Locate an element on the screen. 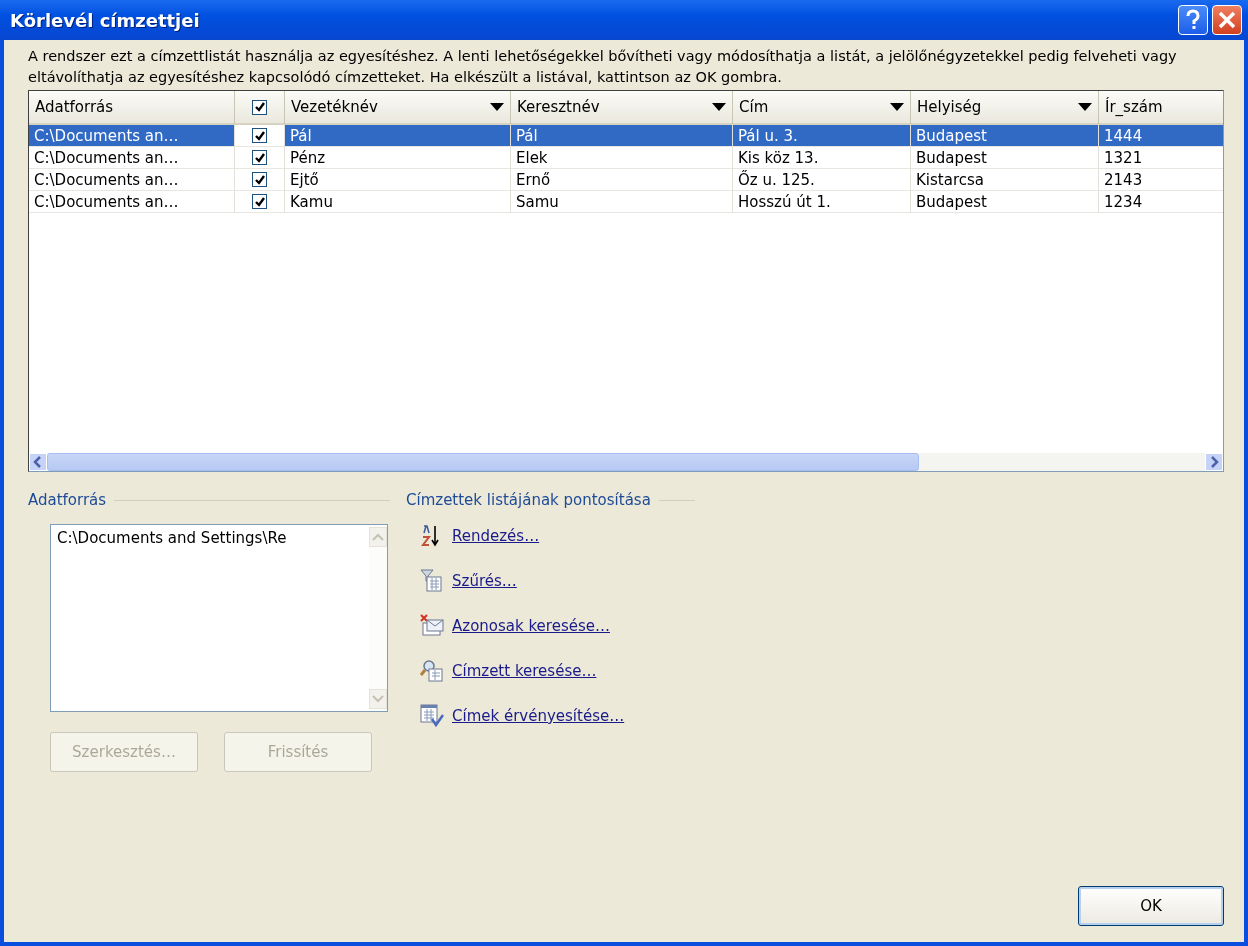  column-header: Vezetéknév is located at coordinates (398, 108).